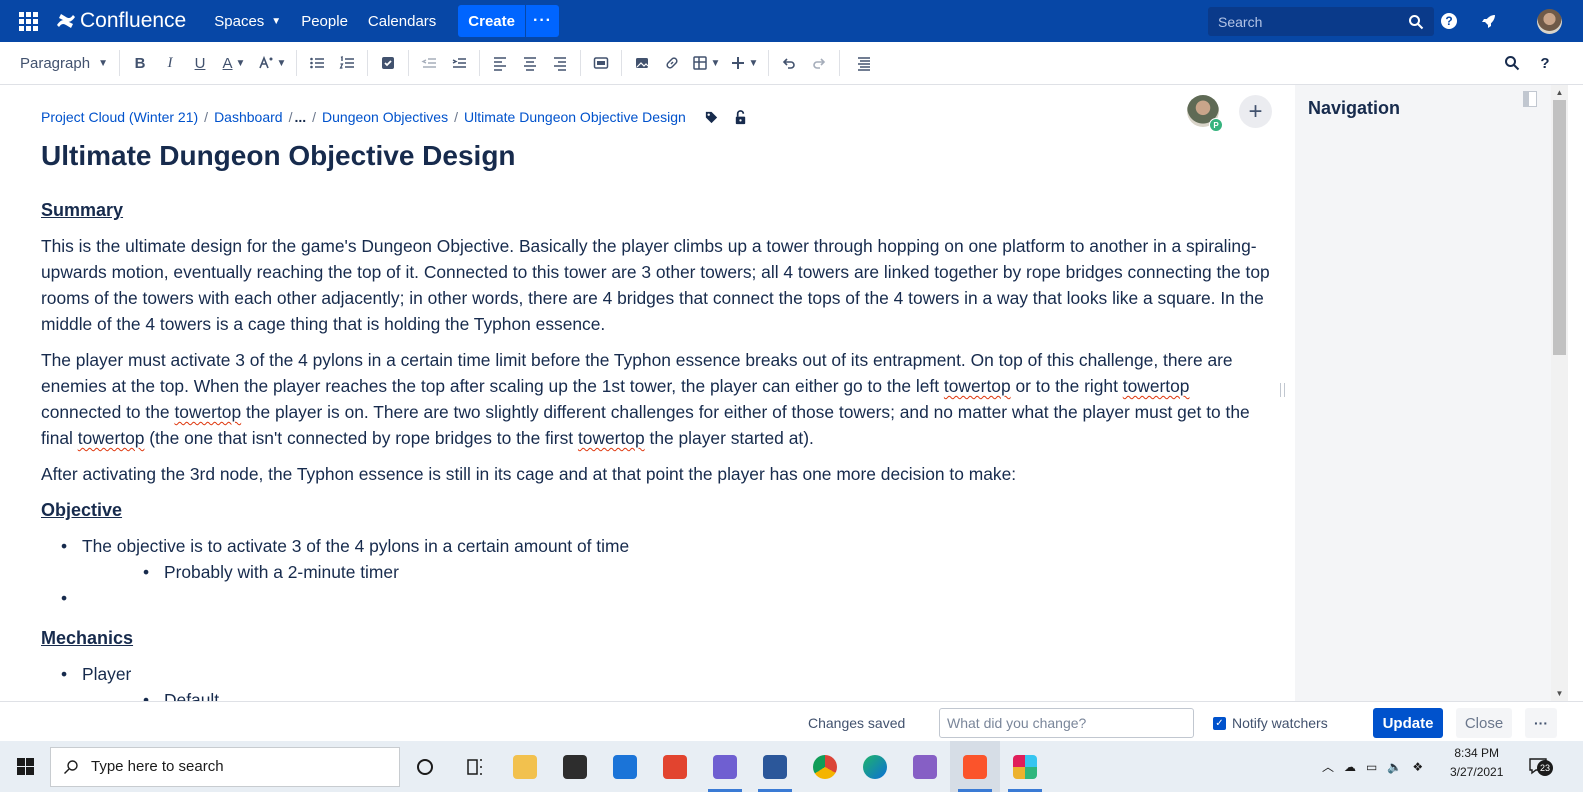 The image size is (1583, 792). I want to click on insert-table-button: ▼, so click(706, 63).